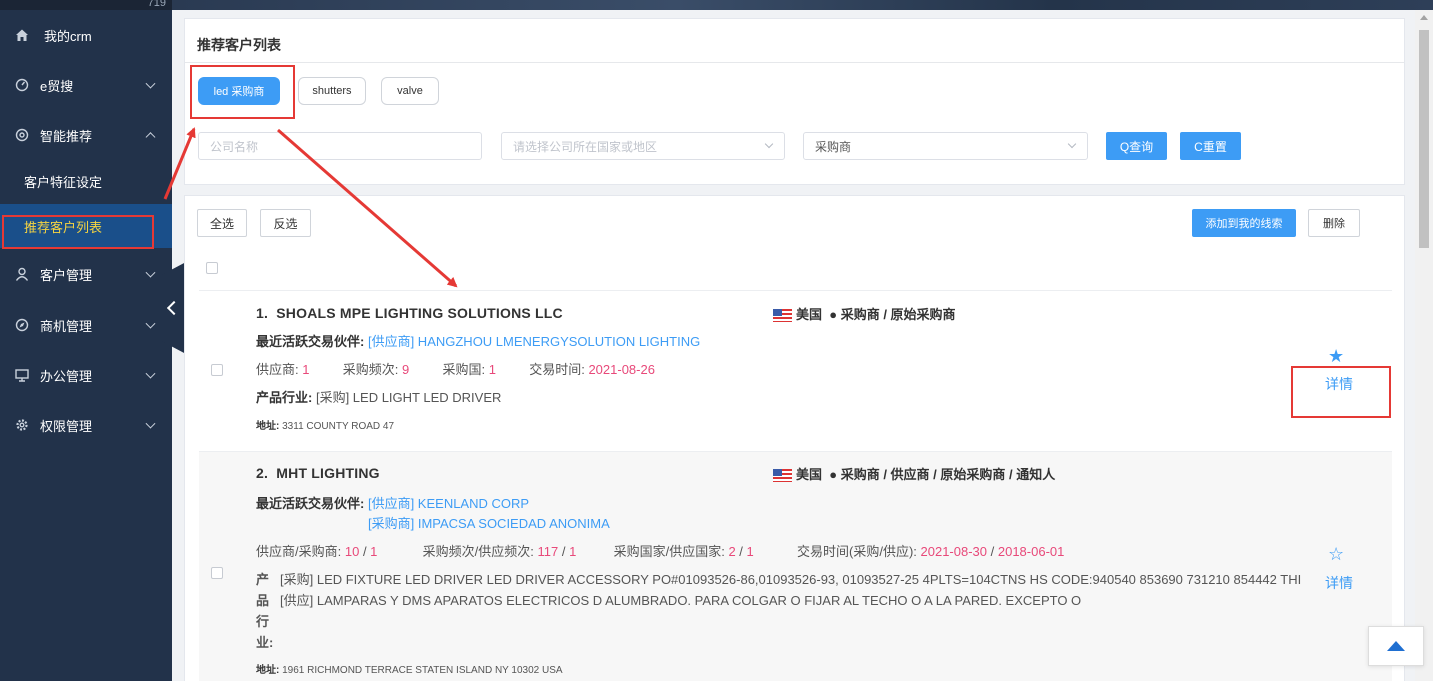 The height and width of the screenshot is (681, 1433). I want to click on sidebar-collapse-button, so click(173, 308).